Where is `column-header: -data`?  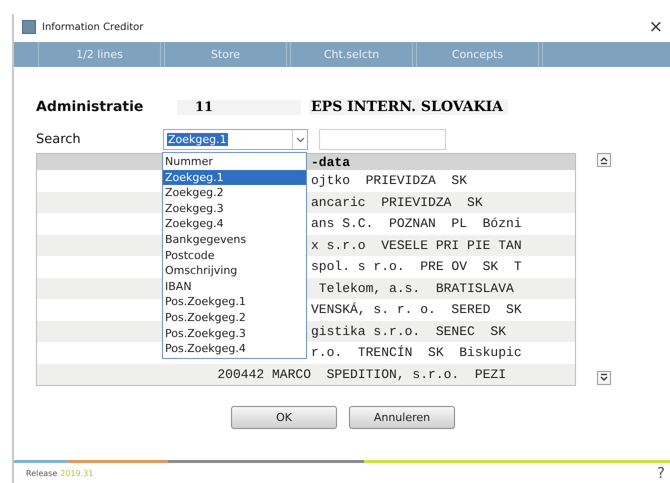
column-header: -data is located at coordinates (330, 162).